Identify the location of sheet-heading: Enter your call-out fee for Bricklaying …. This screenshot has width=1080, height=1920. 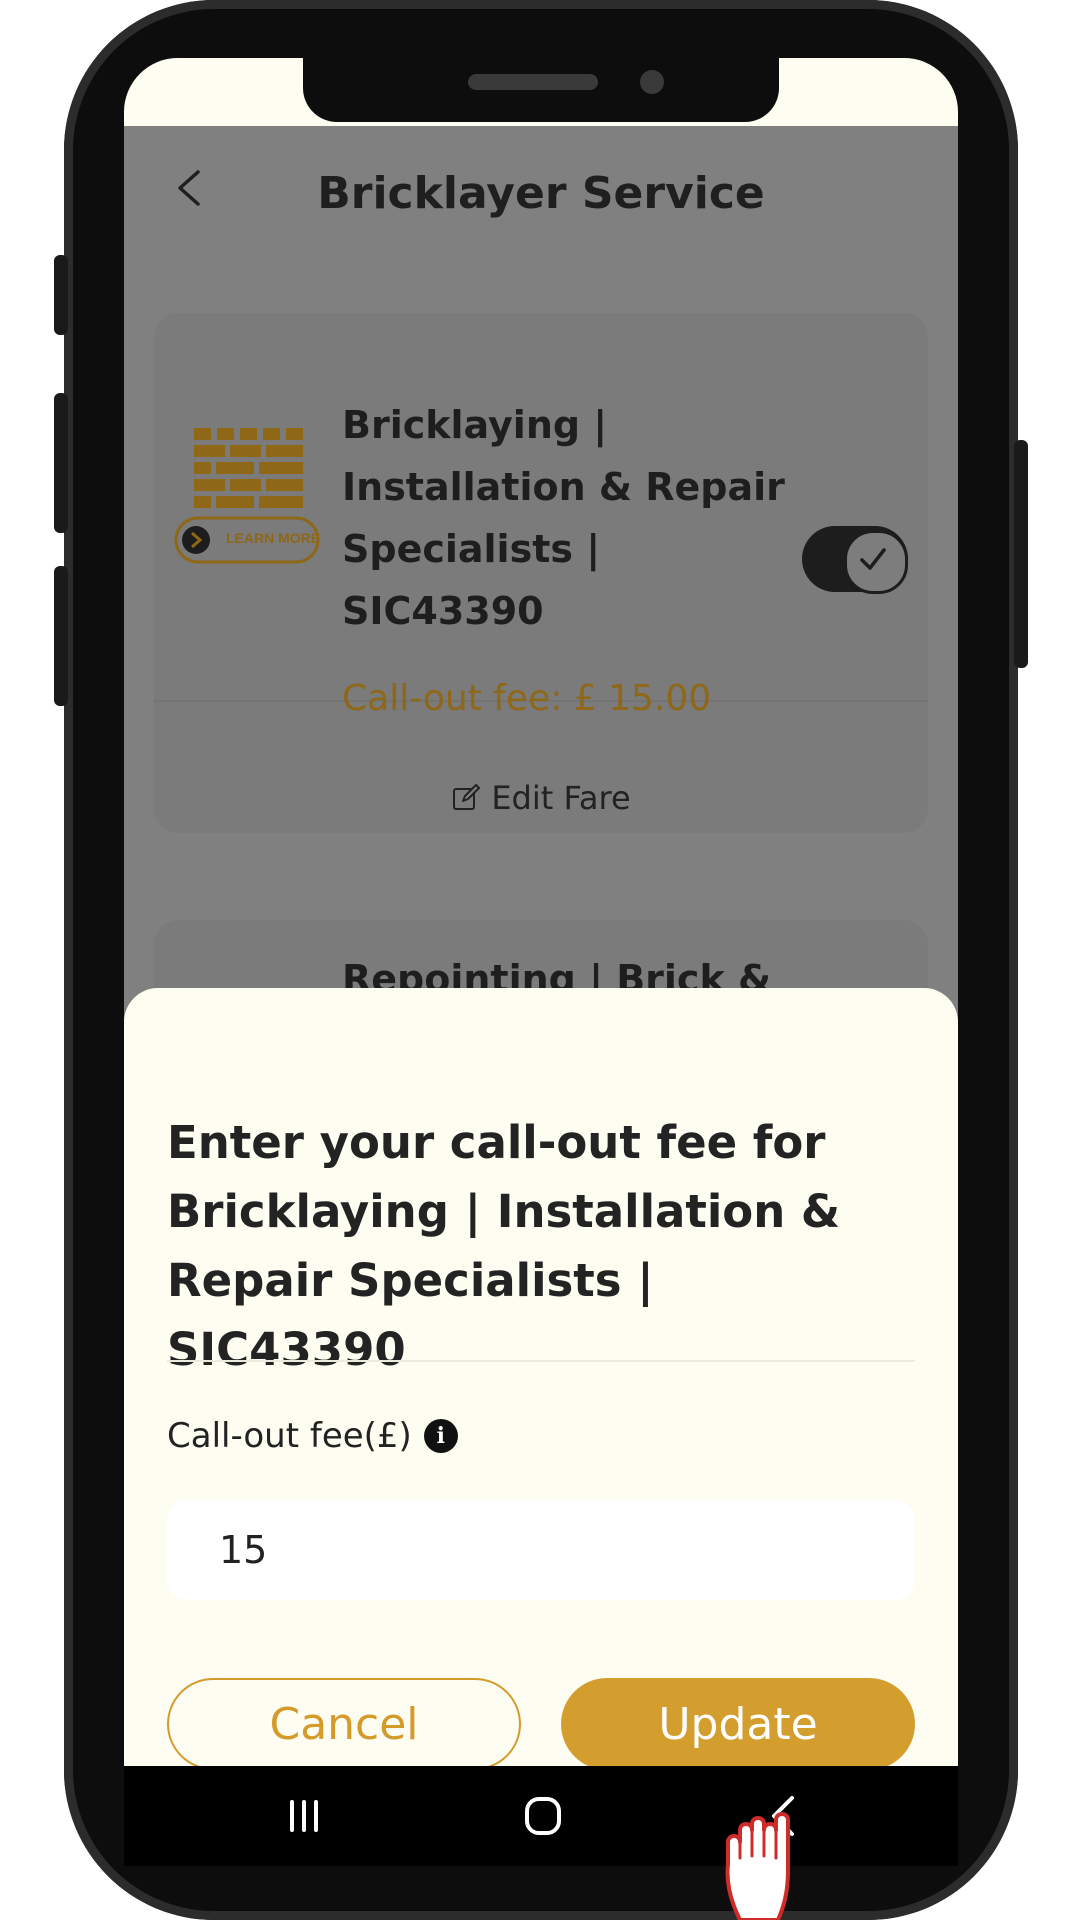
(504, 1246).